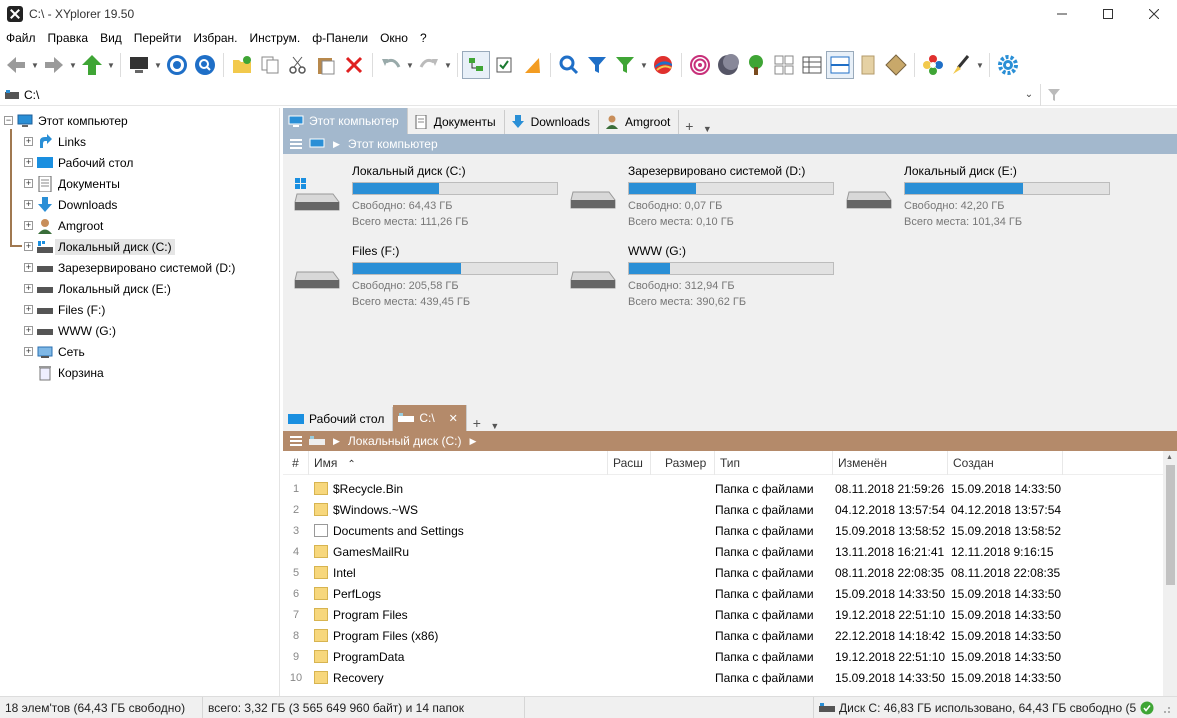 The width and height of the screenshot is (1177, 718). I want to click on tree-item-network: + Сеть, so click(54, 351).